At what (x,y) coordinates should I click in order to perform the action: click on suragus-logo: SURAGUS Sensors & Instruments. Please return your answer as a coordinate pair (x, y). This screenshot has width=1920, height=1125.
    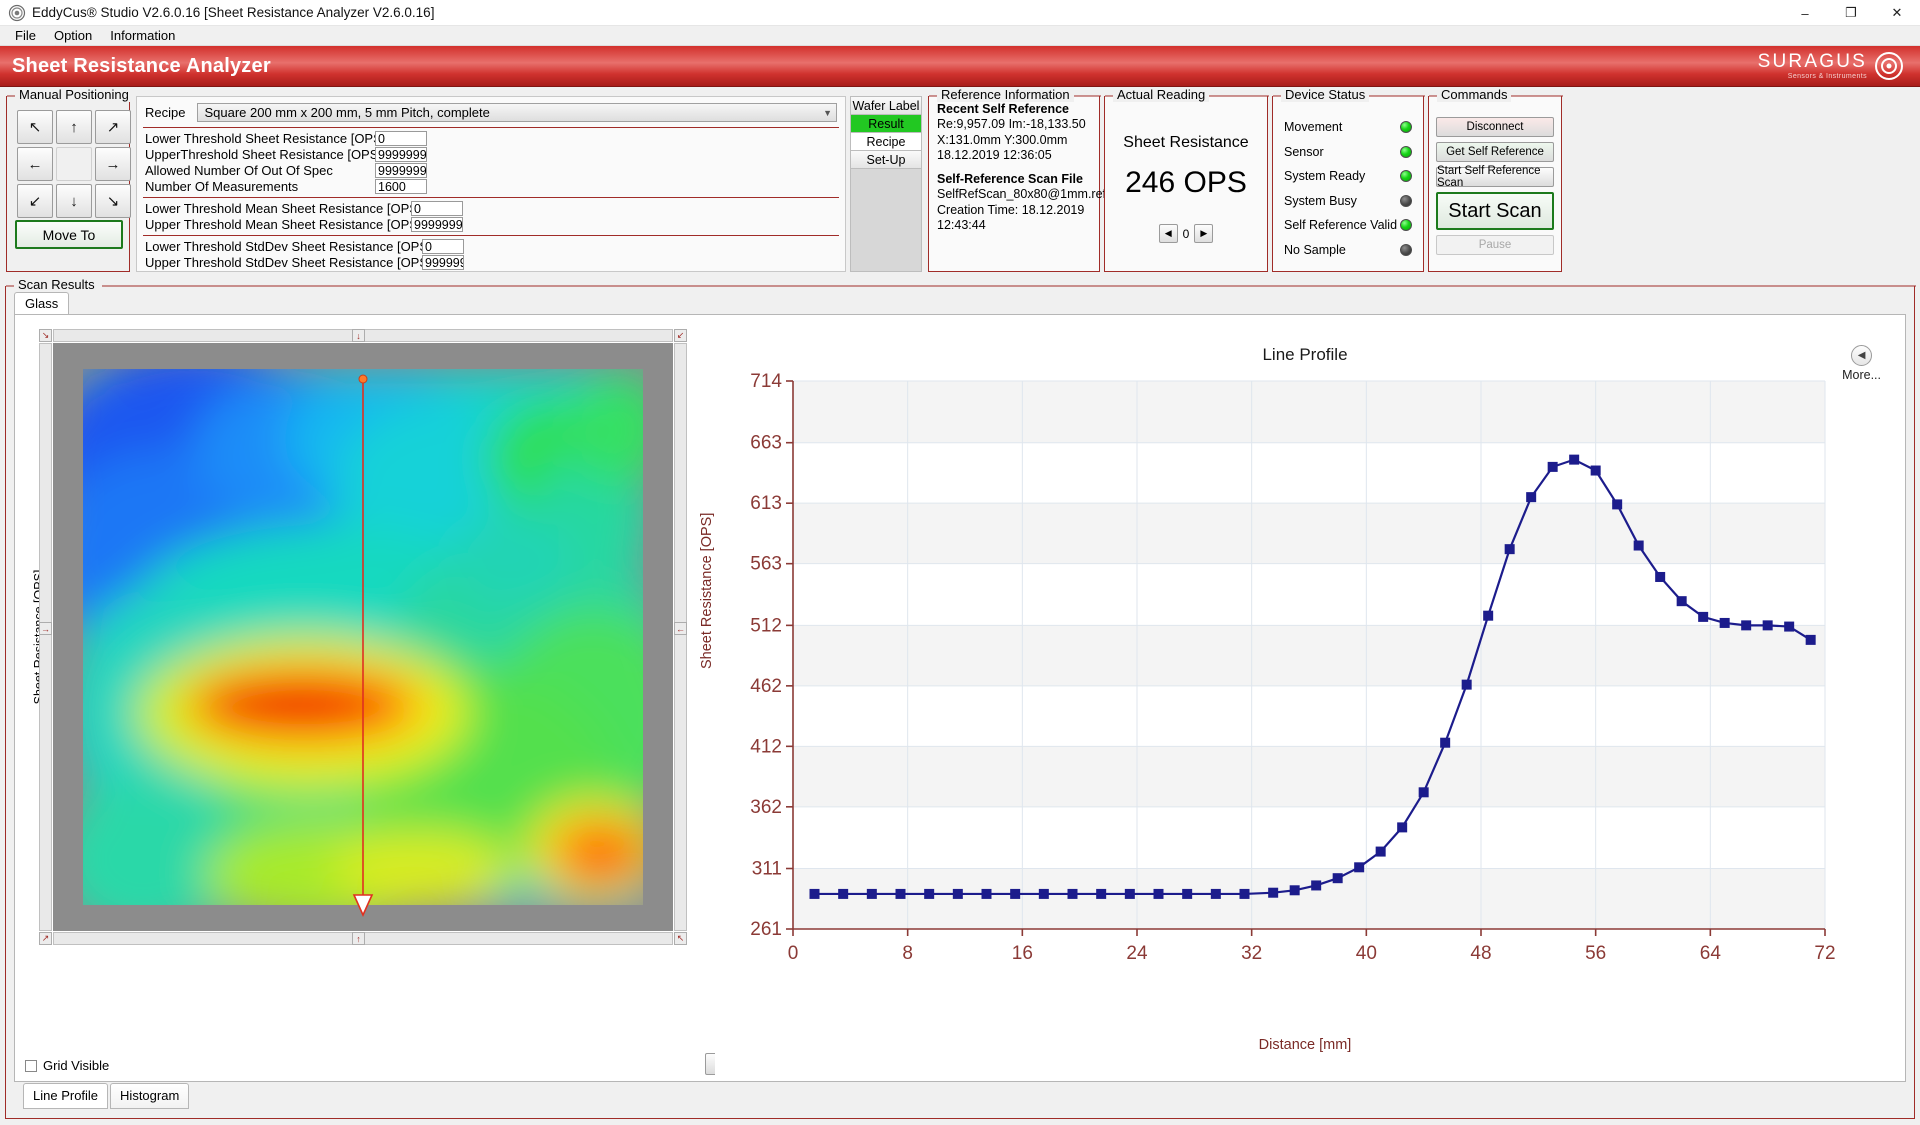
    Looking at the image, I should click on (1839, 66).